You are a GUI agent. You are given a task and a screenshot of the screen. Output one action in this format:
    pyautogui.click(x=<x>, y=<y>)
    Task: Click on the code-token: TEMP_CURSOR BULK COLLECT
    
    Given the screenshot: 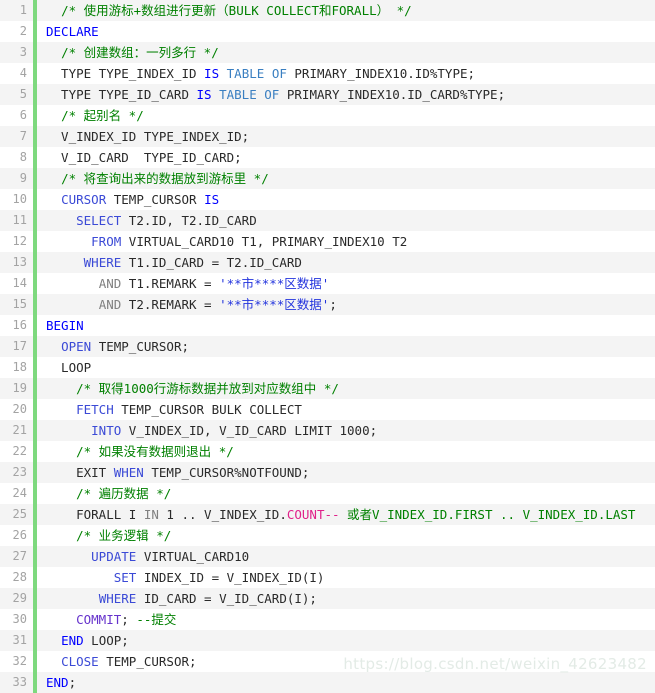 What is the action you would take?
    pyautogui.click(x=207, y=409)
    